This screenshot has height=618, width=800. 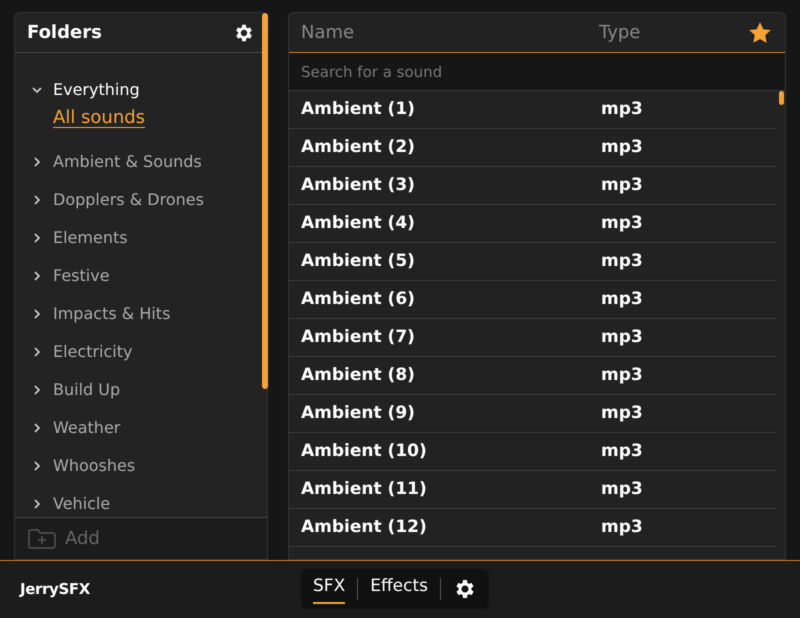 What do you see at coordinates (358, 223) in the screenshot?
I see `table-cell-text: Ambient (4)` at bounding box center [358, 223].